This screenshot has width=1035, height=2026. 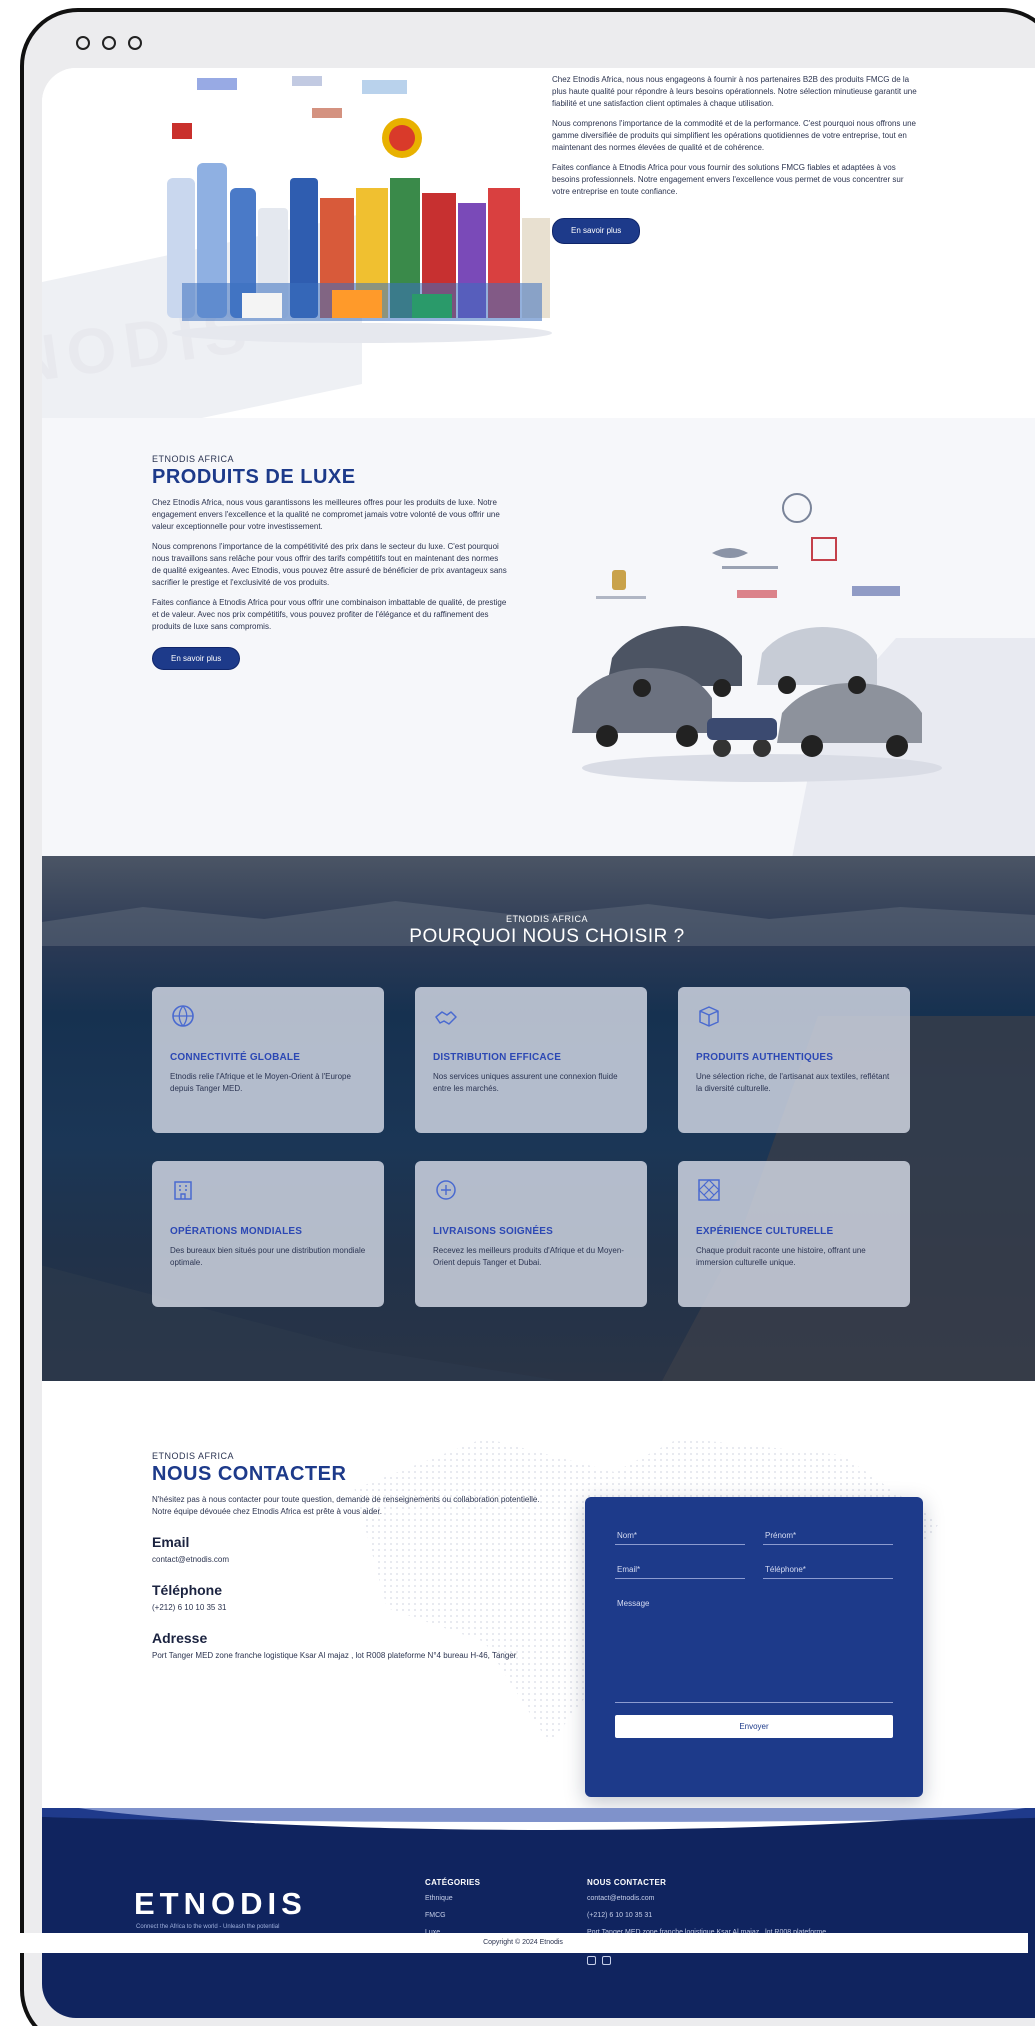 I want to click on phone-label: Téléphone, so click(x=187, y=1590).